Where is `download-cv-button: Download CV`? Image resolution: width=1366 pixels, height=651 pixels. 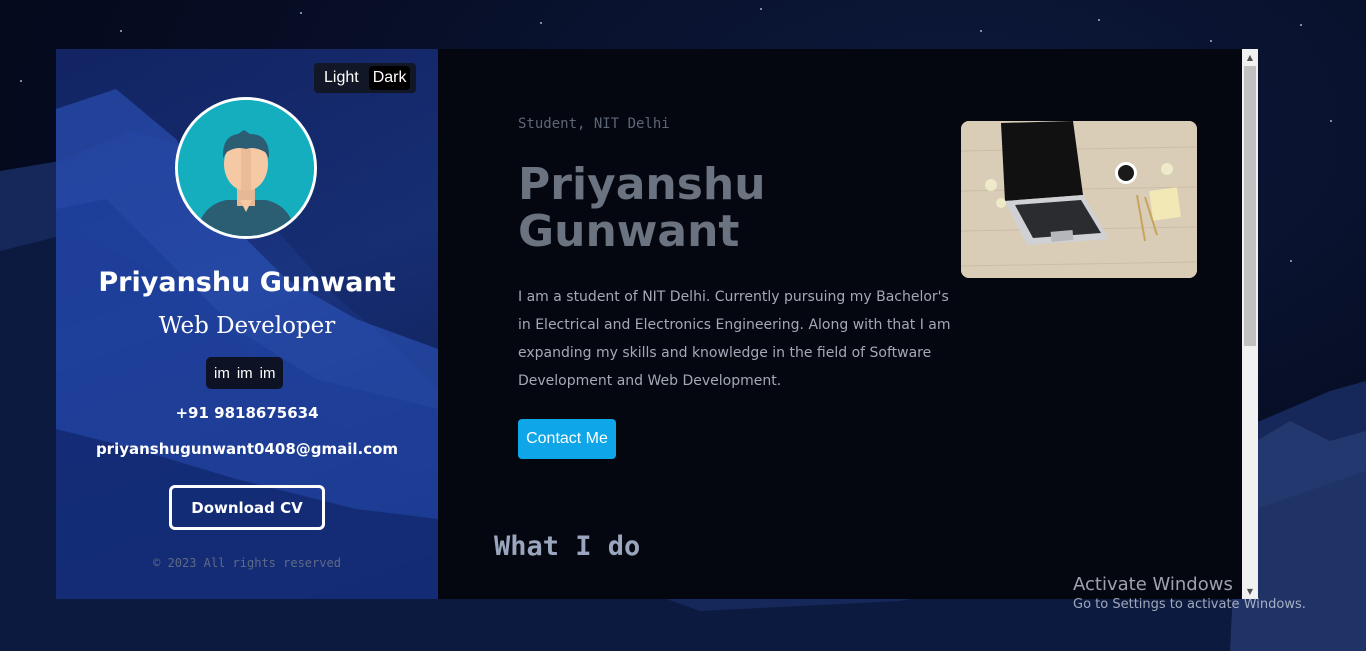
download-cv-button: Download CV is located at coordinates (247, 507).